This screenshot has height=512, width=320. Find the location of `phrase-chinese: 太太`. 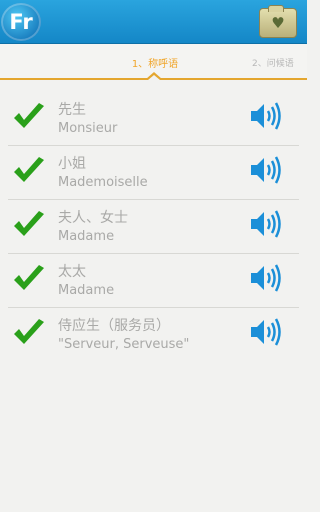

phrase-chinese: 太太 is located at coordinates (72, 272).